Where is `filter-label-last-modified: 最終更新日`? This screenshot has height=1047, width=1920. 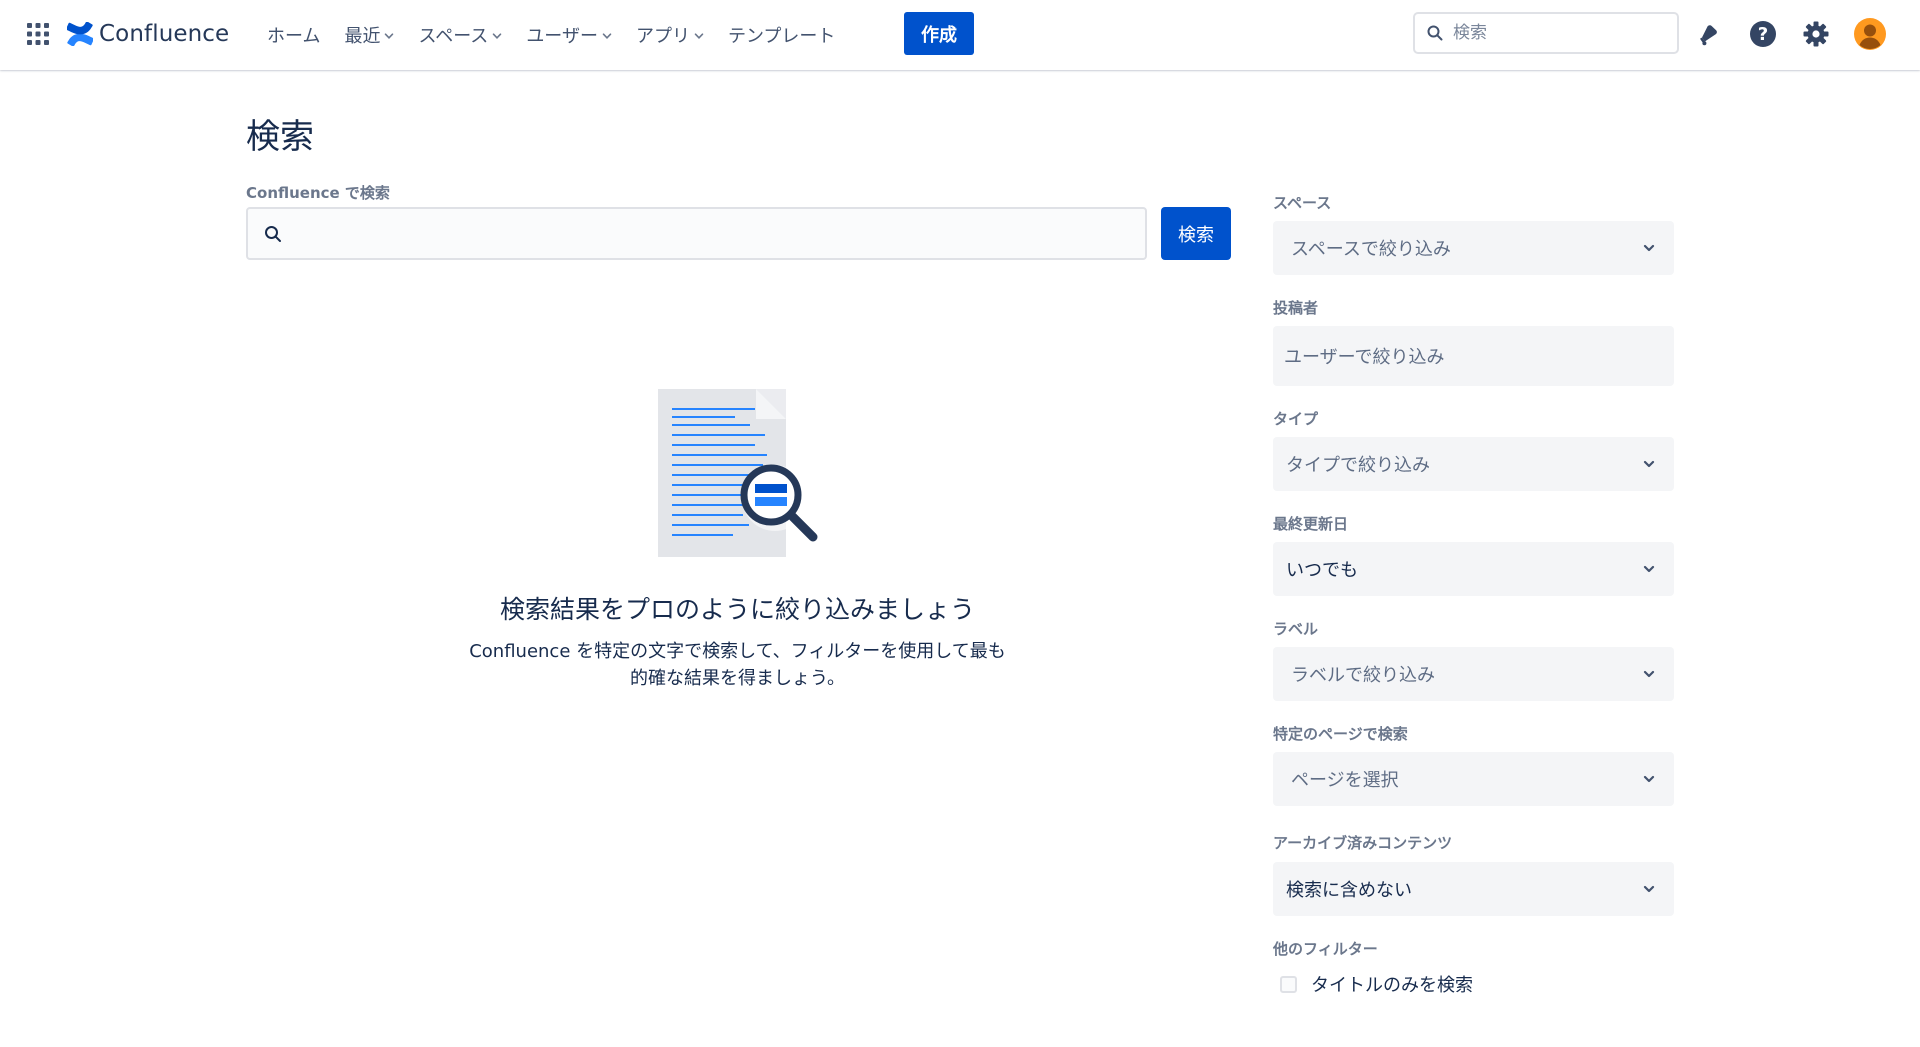
filter-label-last-modified: 最終更新日 is located at coordinates (1311, 524).